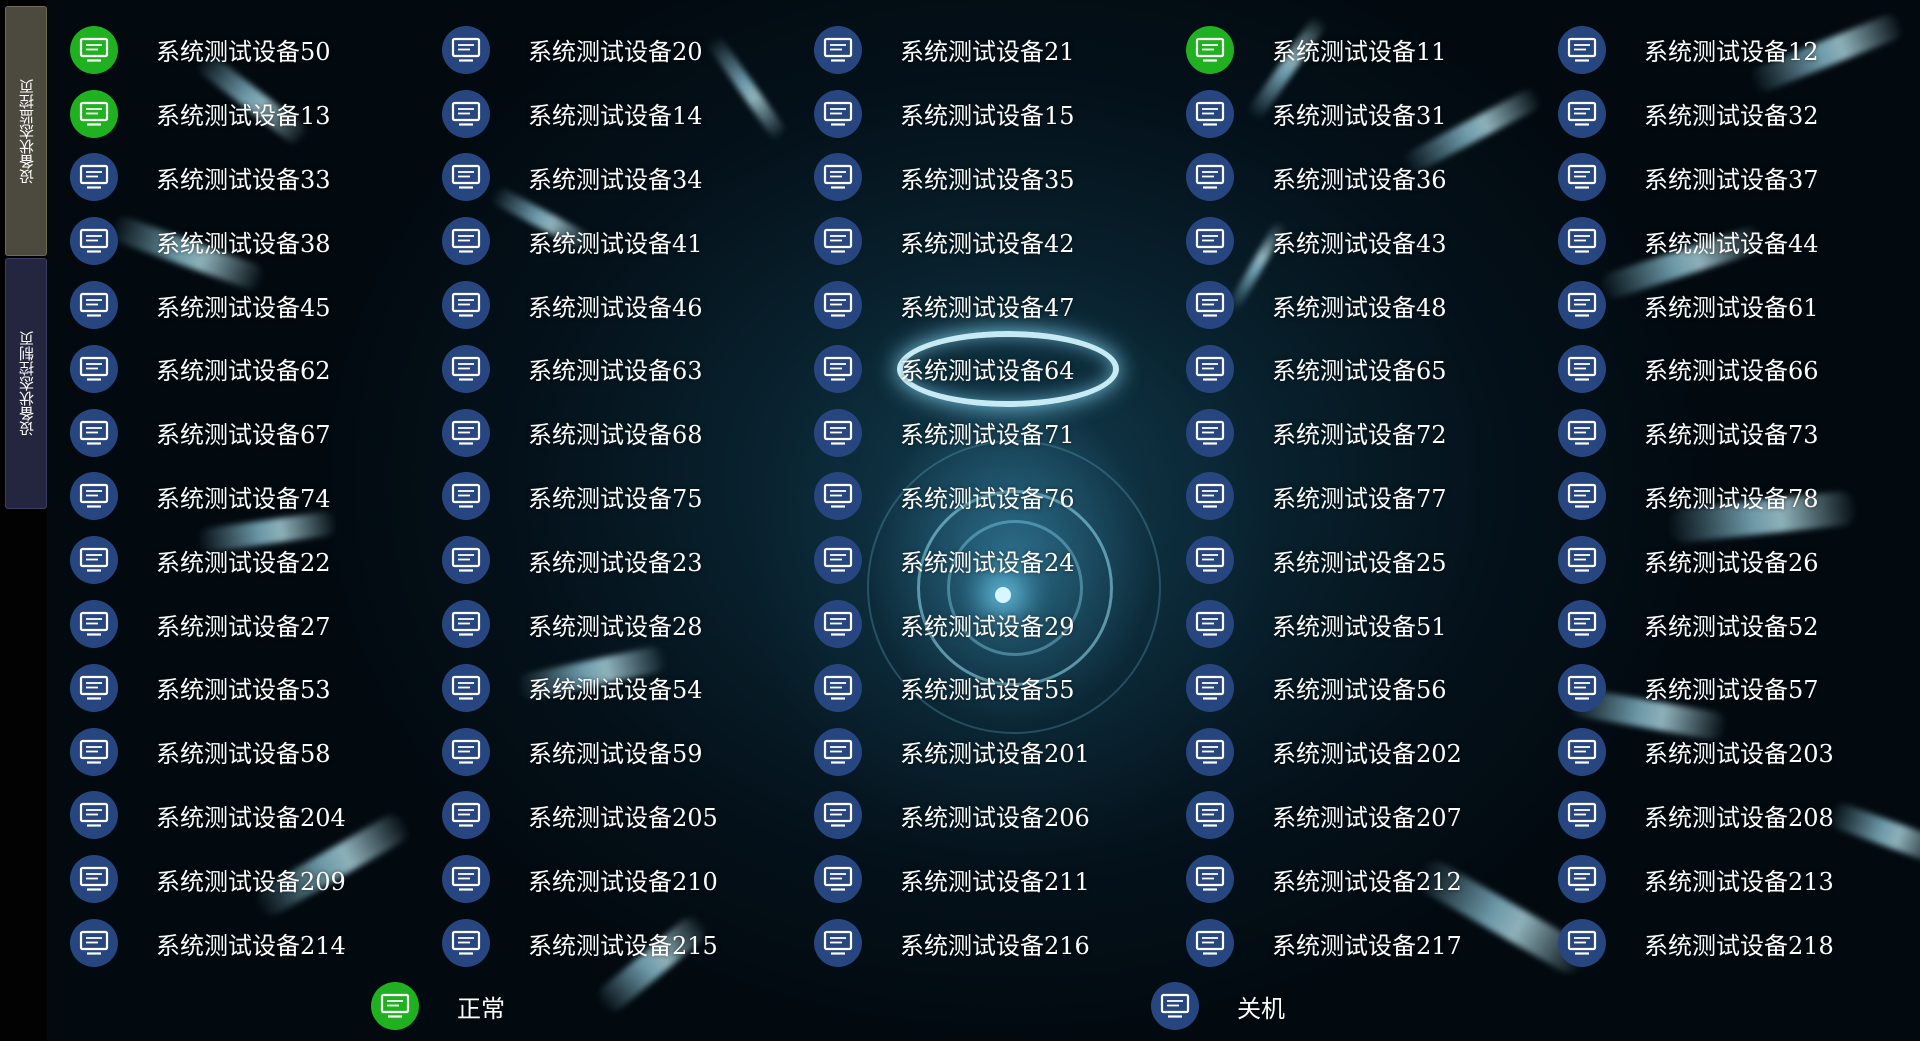 Image resolution: width=1920 pixels, height=1041 pixels. Describe the element at coordinates (256, 752) in the screenshot. I see `device-item: 系统测试设备58` at that location.